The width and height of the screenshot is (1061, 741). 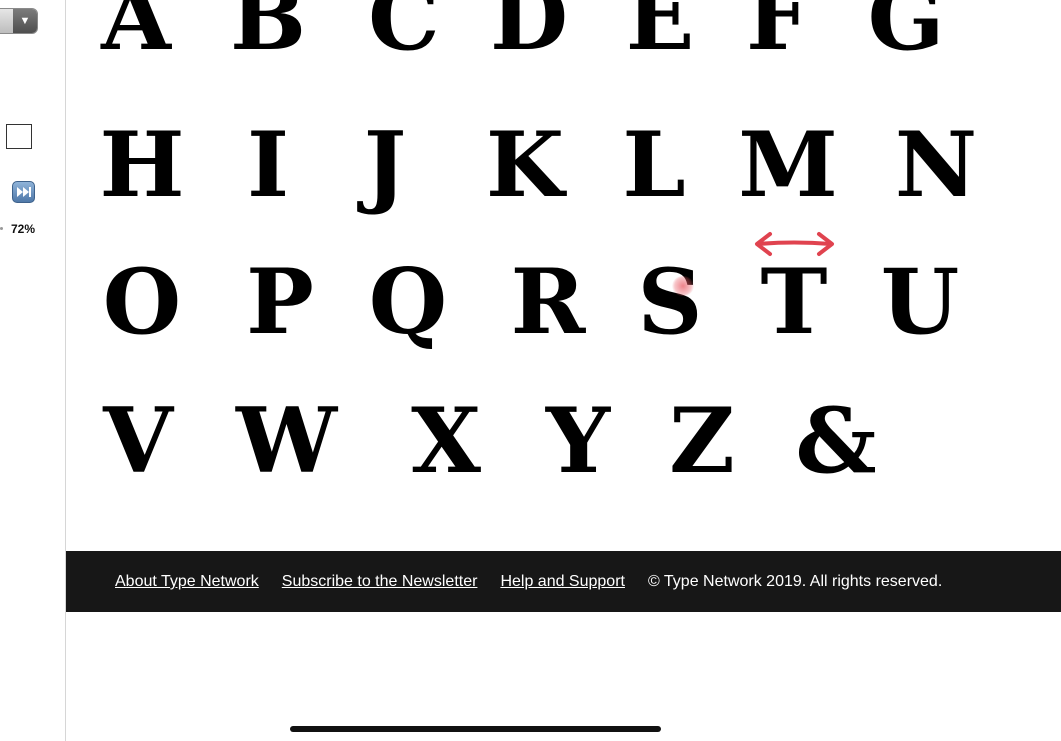 I want to click on style-dropdown: ▼, so click(x=19, y=21).